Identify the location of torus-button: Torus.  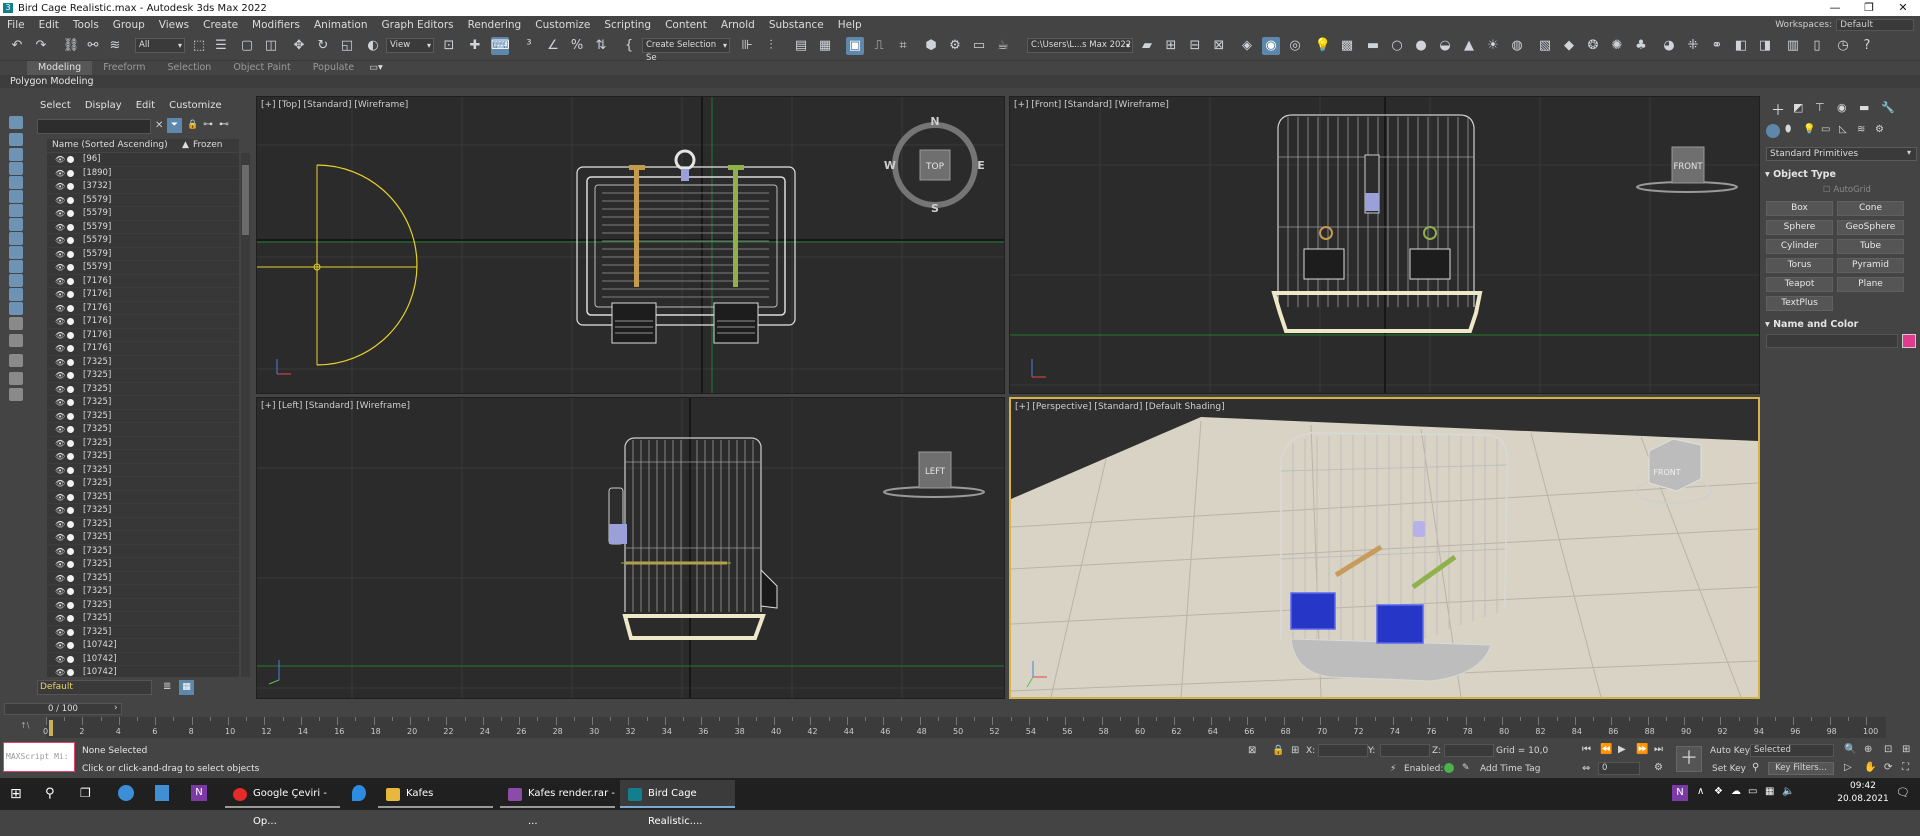
(1799, 265).